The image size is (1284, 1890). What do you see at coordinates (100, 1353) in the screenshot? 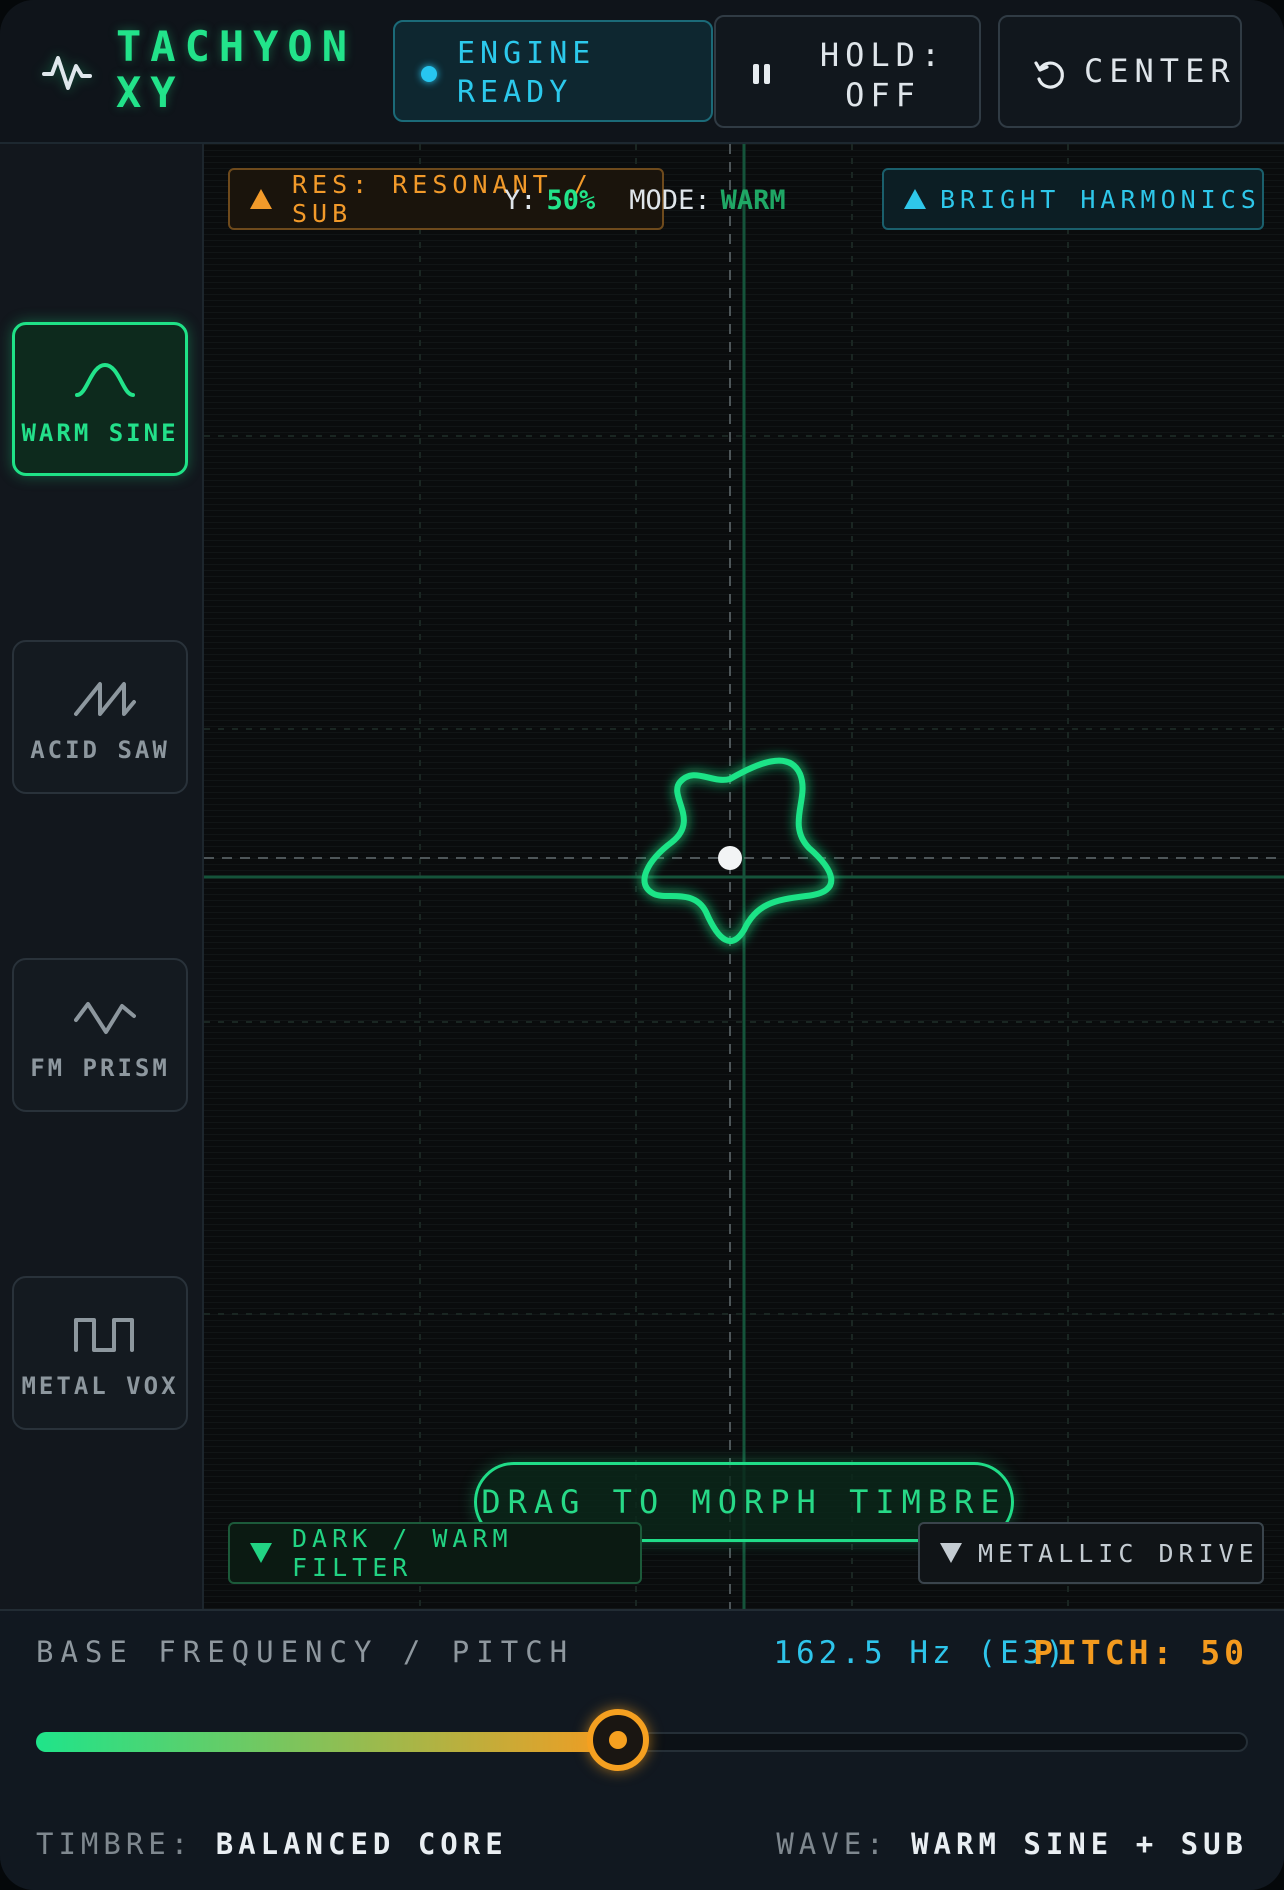
I see `wave-button-metal-vox: METAL VOX` at bounding box center [100, 1353].